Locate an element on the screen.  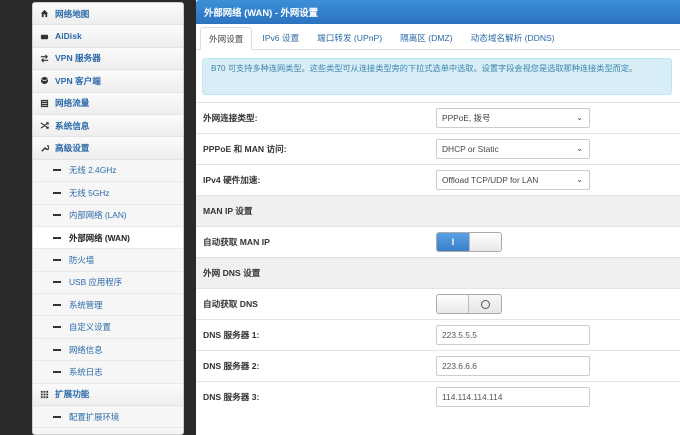
sidebar-sub-label: USB 应用程序 is located at coordinates (96, 282).